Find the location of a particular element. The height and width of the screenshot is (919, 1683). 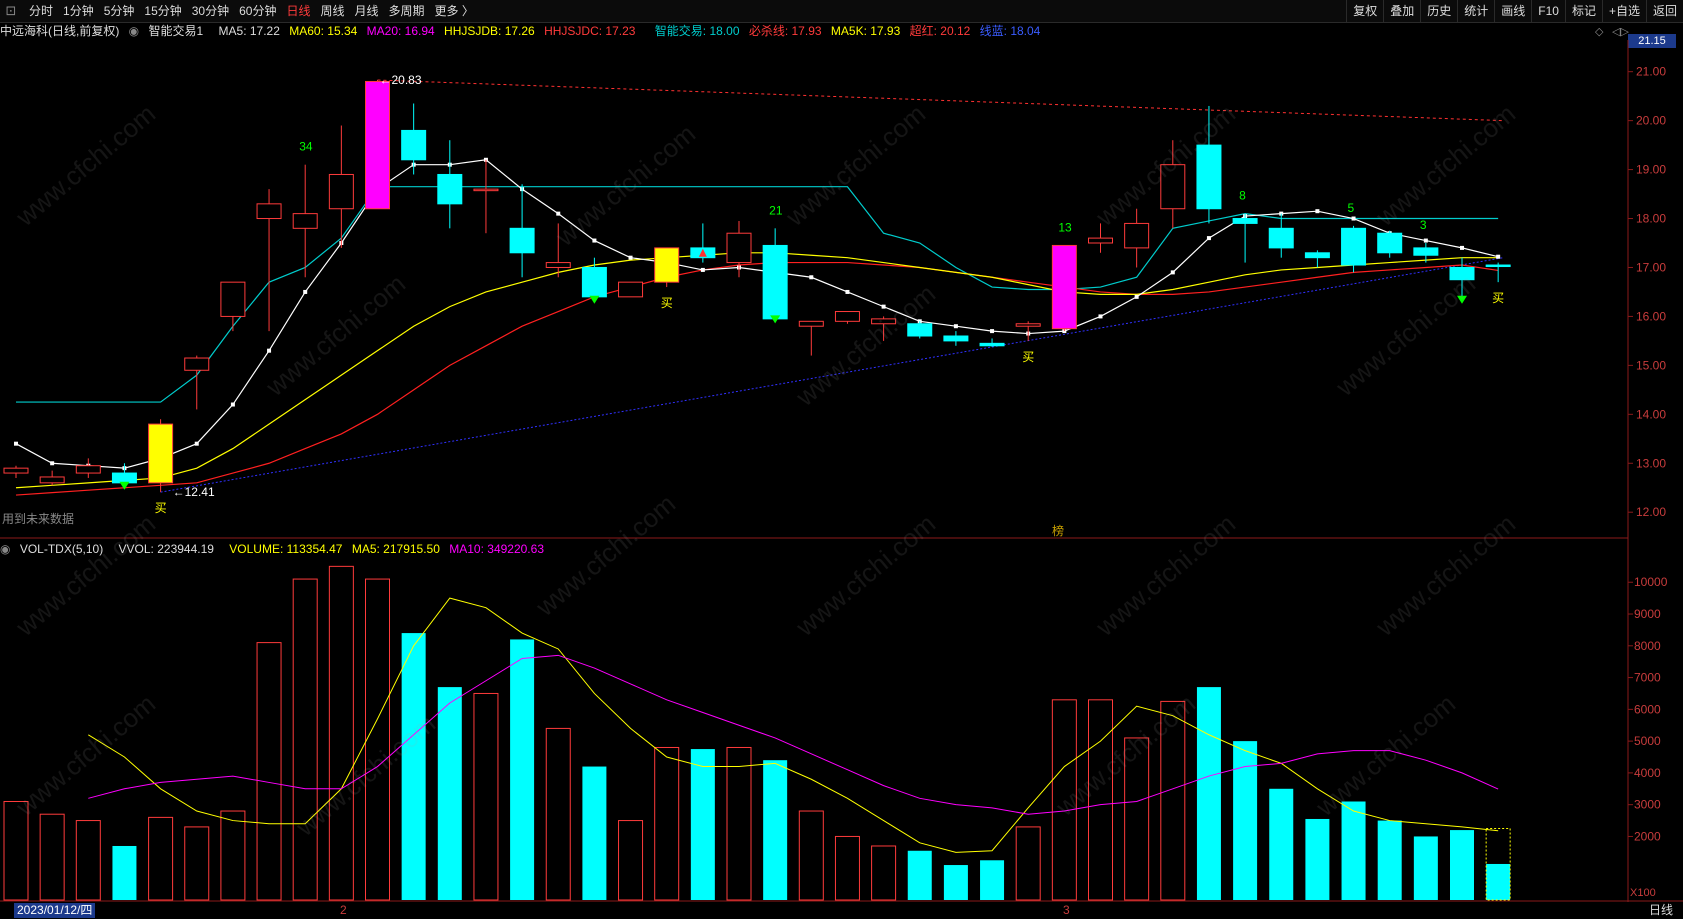

indicator-name: ◉ 智能交易1 is located at coordinates (169, 31).